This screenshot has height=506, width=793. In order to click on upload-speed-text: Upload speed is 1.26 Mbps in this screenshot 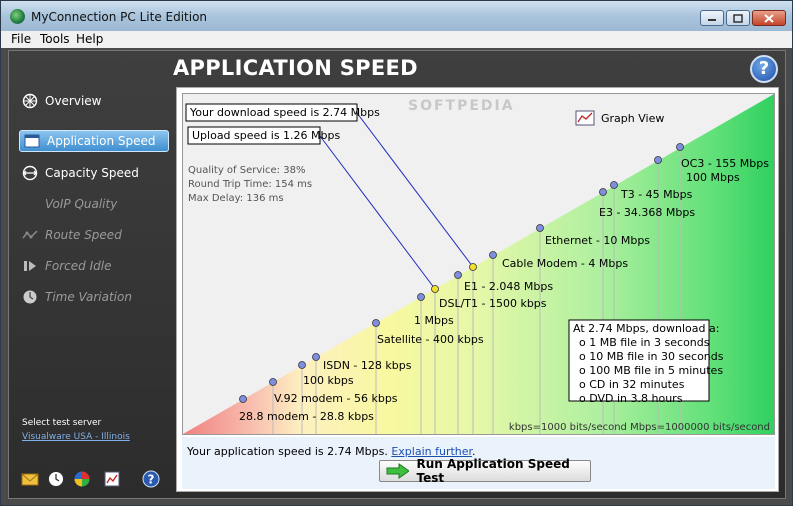, I will do `click(266, 135)`.